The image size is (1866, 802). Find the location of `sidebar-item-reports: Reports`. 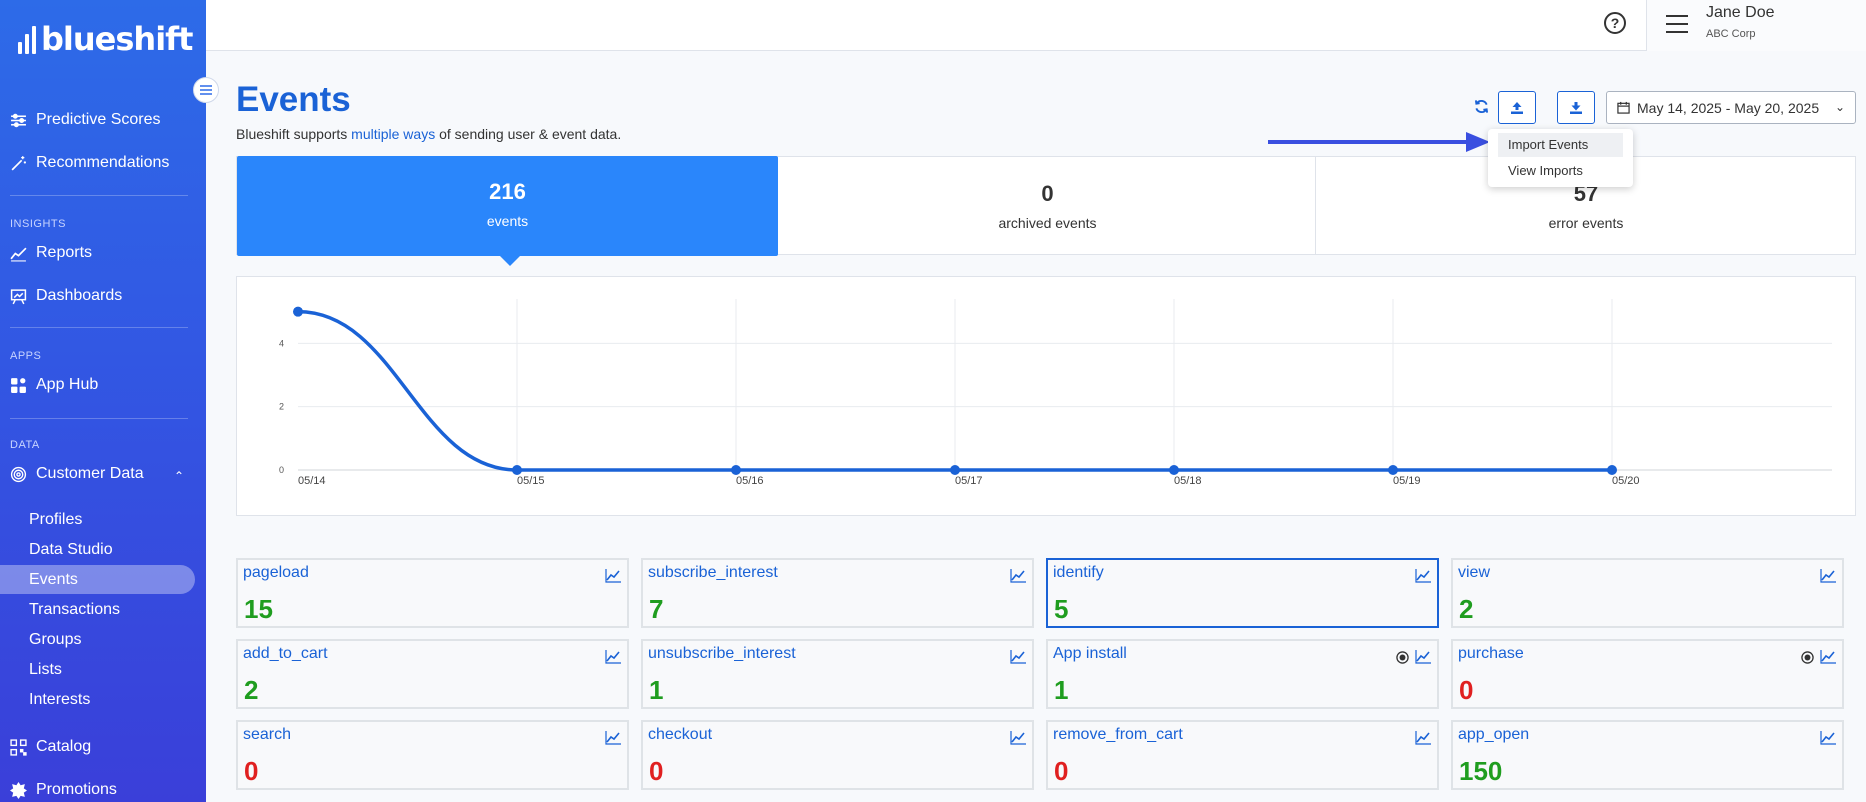

sidebar-item-reports: Reports is located at coordinates (51, 253).